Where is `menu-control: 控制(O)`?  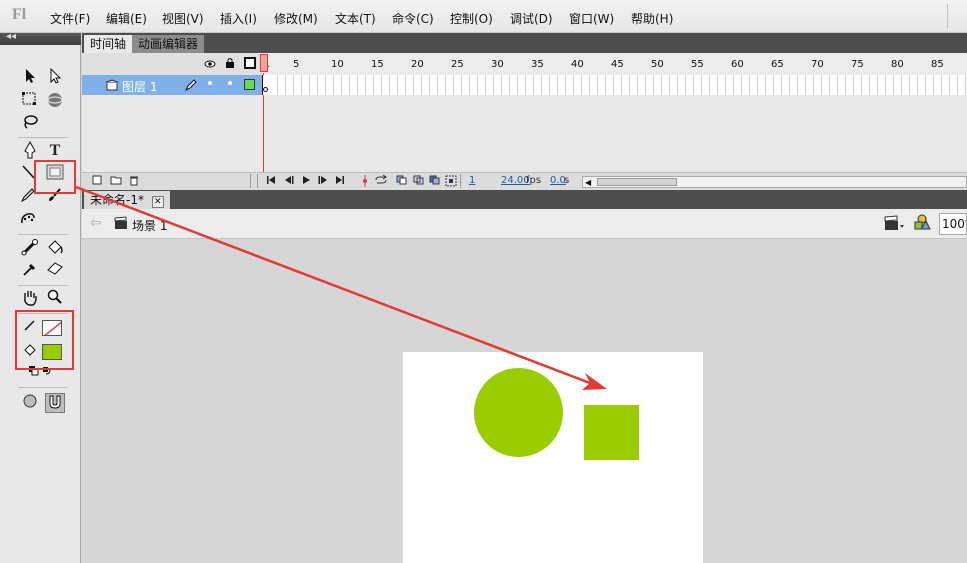
menu-control: 控制(O) is located at coordinates (471, 18).